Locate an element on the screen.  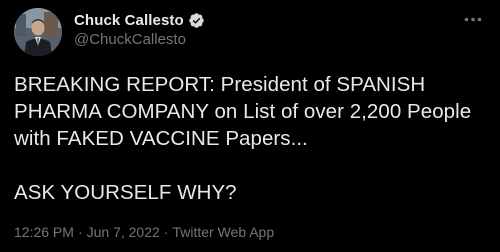
author-display-name: Chuck Callesto is located at coordinates (129, 20).